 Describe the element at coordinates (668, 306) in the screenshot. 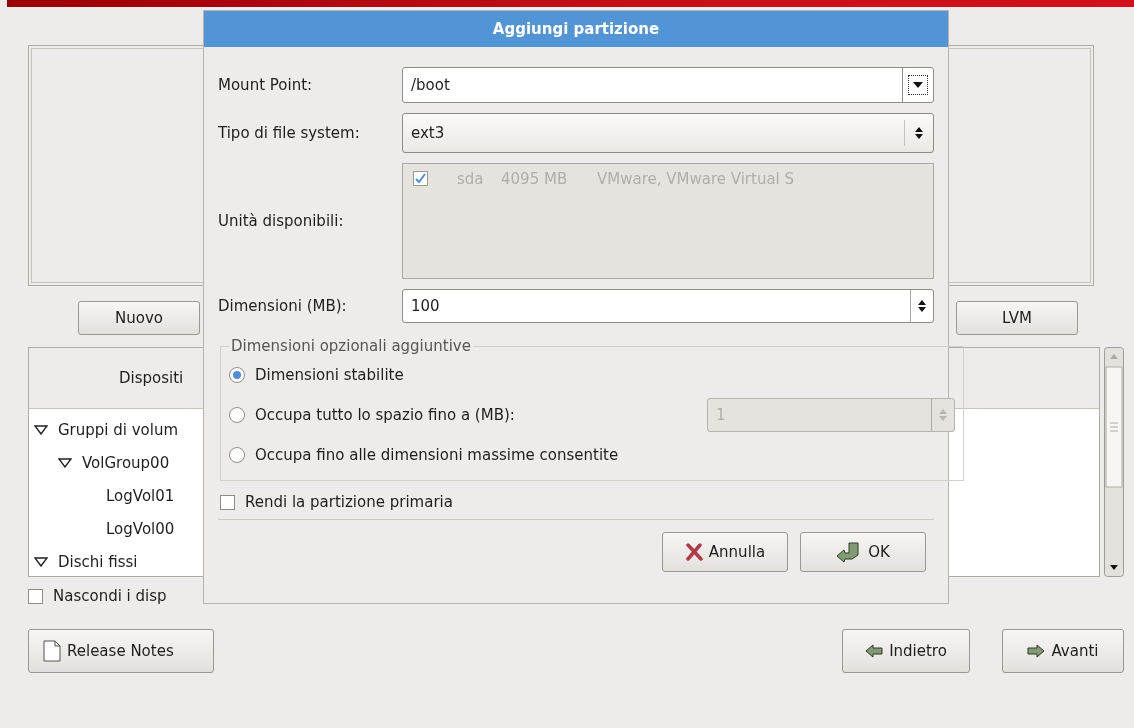

I see `size-spin-field: 100` at that location.